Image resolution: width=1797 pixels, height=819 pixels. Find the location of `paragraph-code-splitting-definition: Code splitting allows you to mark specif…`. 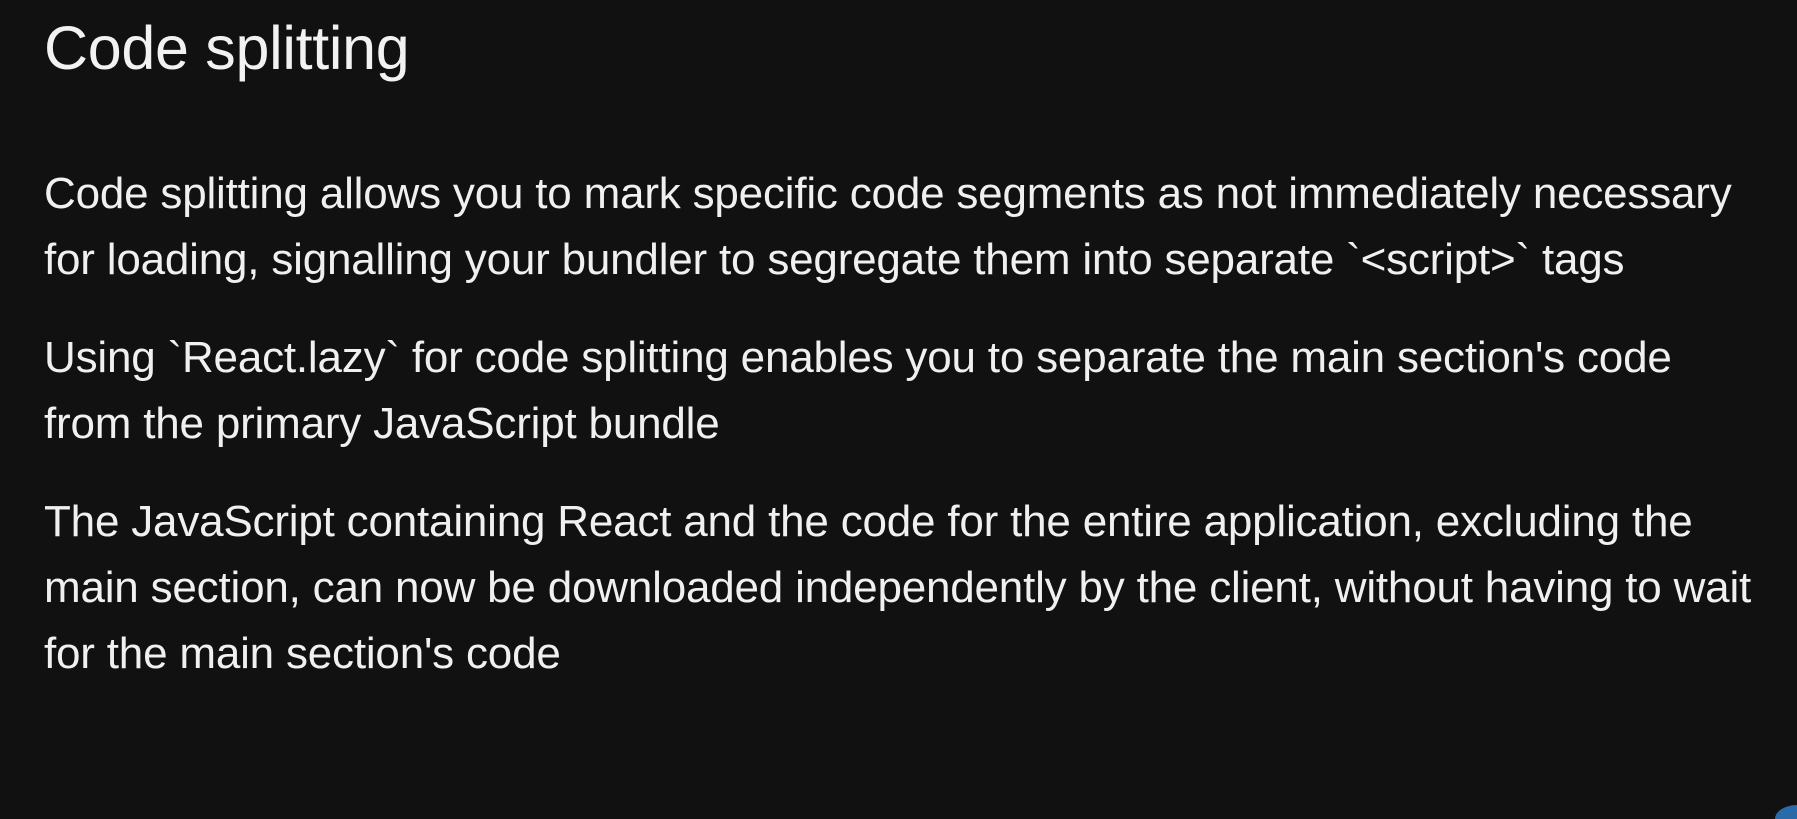

paragraph-code-splitting-definition: Code splitting allows you to mark specif… is located at coordinates (888, 226).